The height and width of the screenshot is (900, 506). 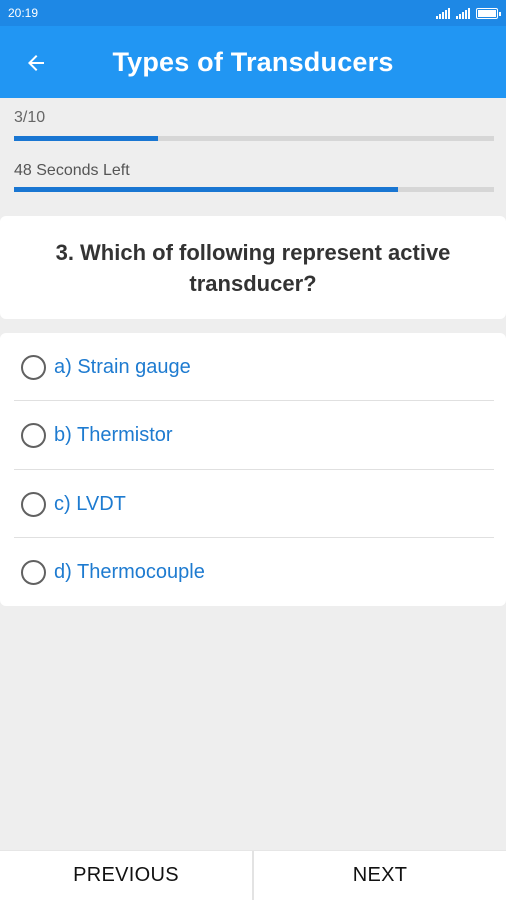 I want to click on back-button, so click(x=36, y=63).